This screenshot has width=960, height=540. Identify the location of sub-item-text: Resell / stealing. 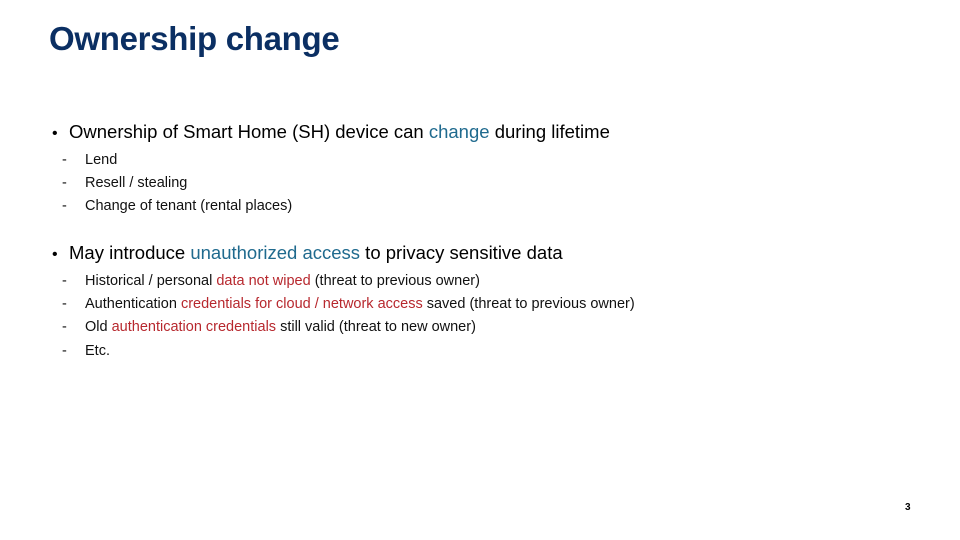
(136, 183).